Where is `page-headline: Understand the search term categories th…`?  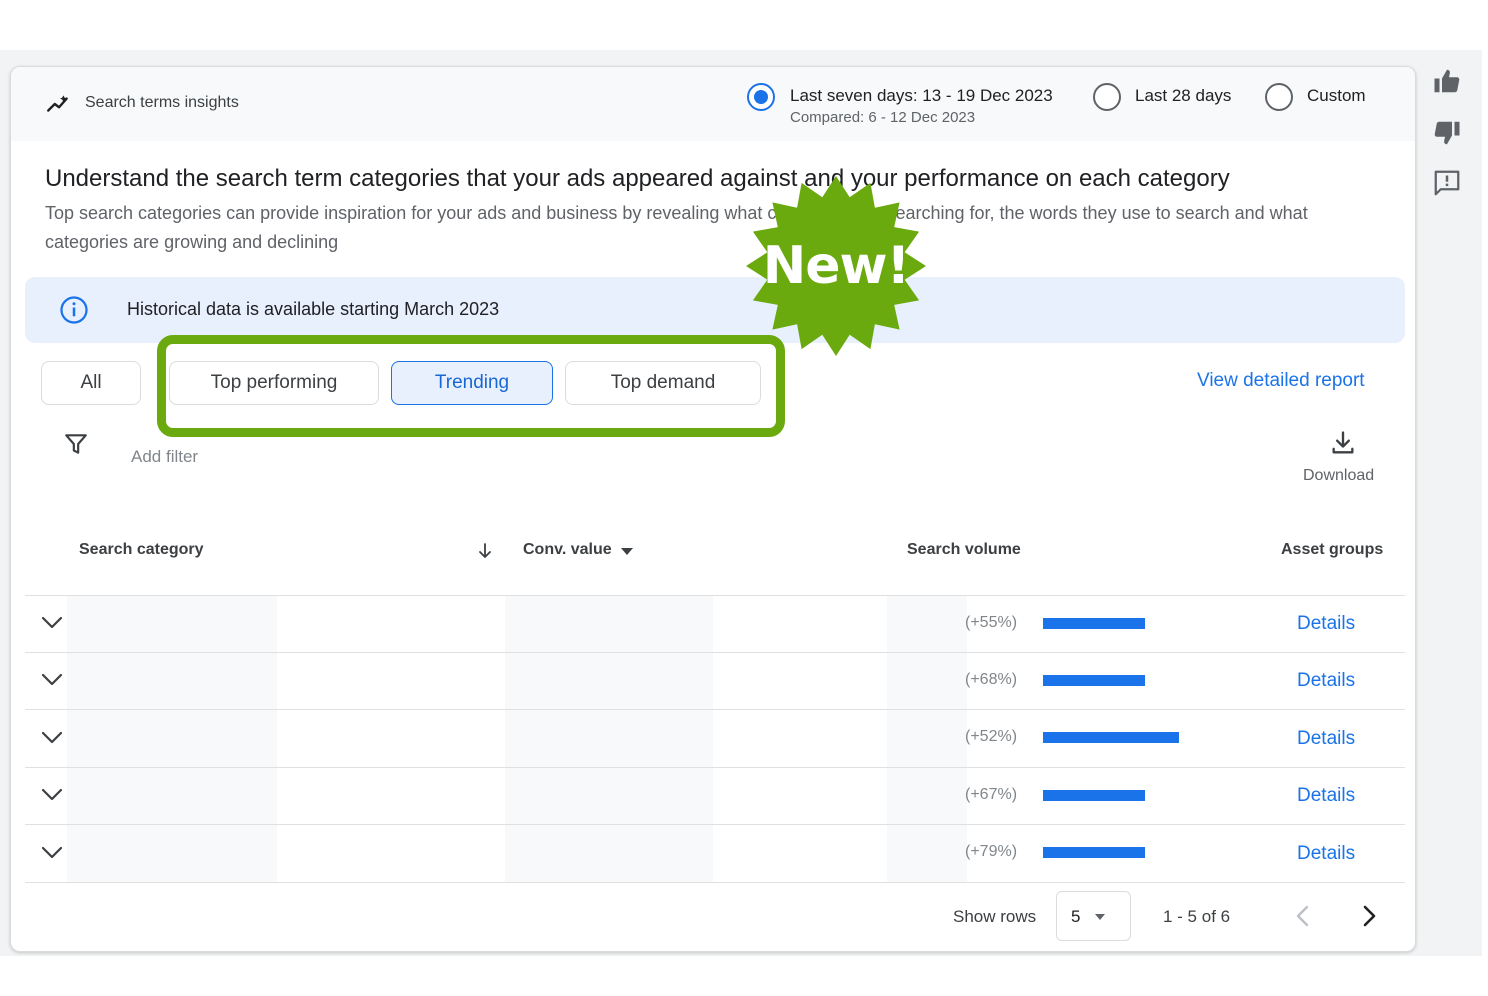
page-headline: Understand the search term categories th… is located at coordinates (637, 178).